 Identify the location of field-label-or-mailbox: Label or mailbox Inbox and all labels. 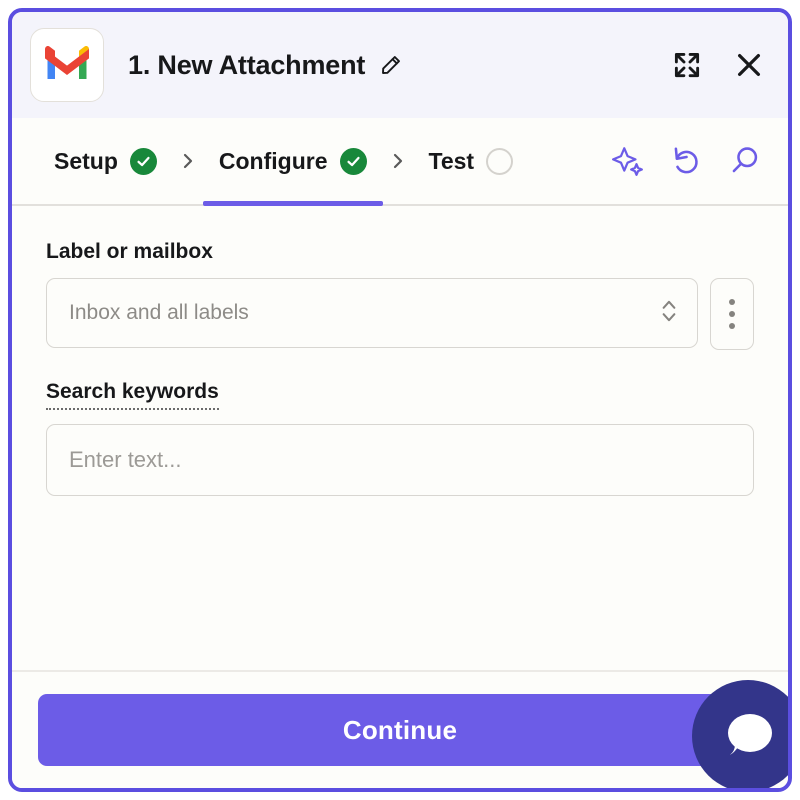
(400, 295).